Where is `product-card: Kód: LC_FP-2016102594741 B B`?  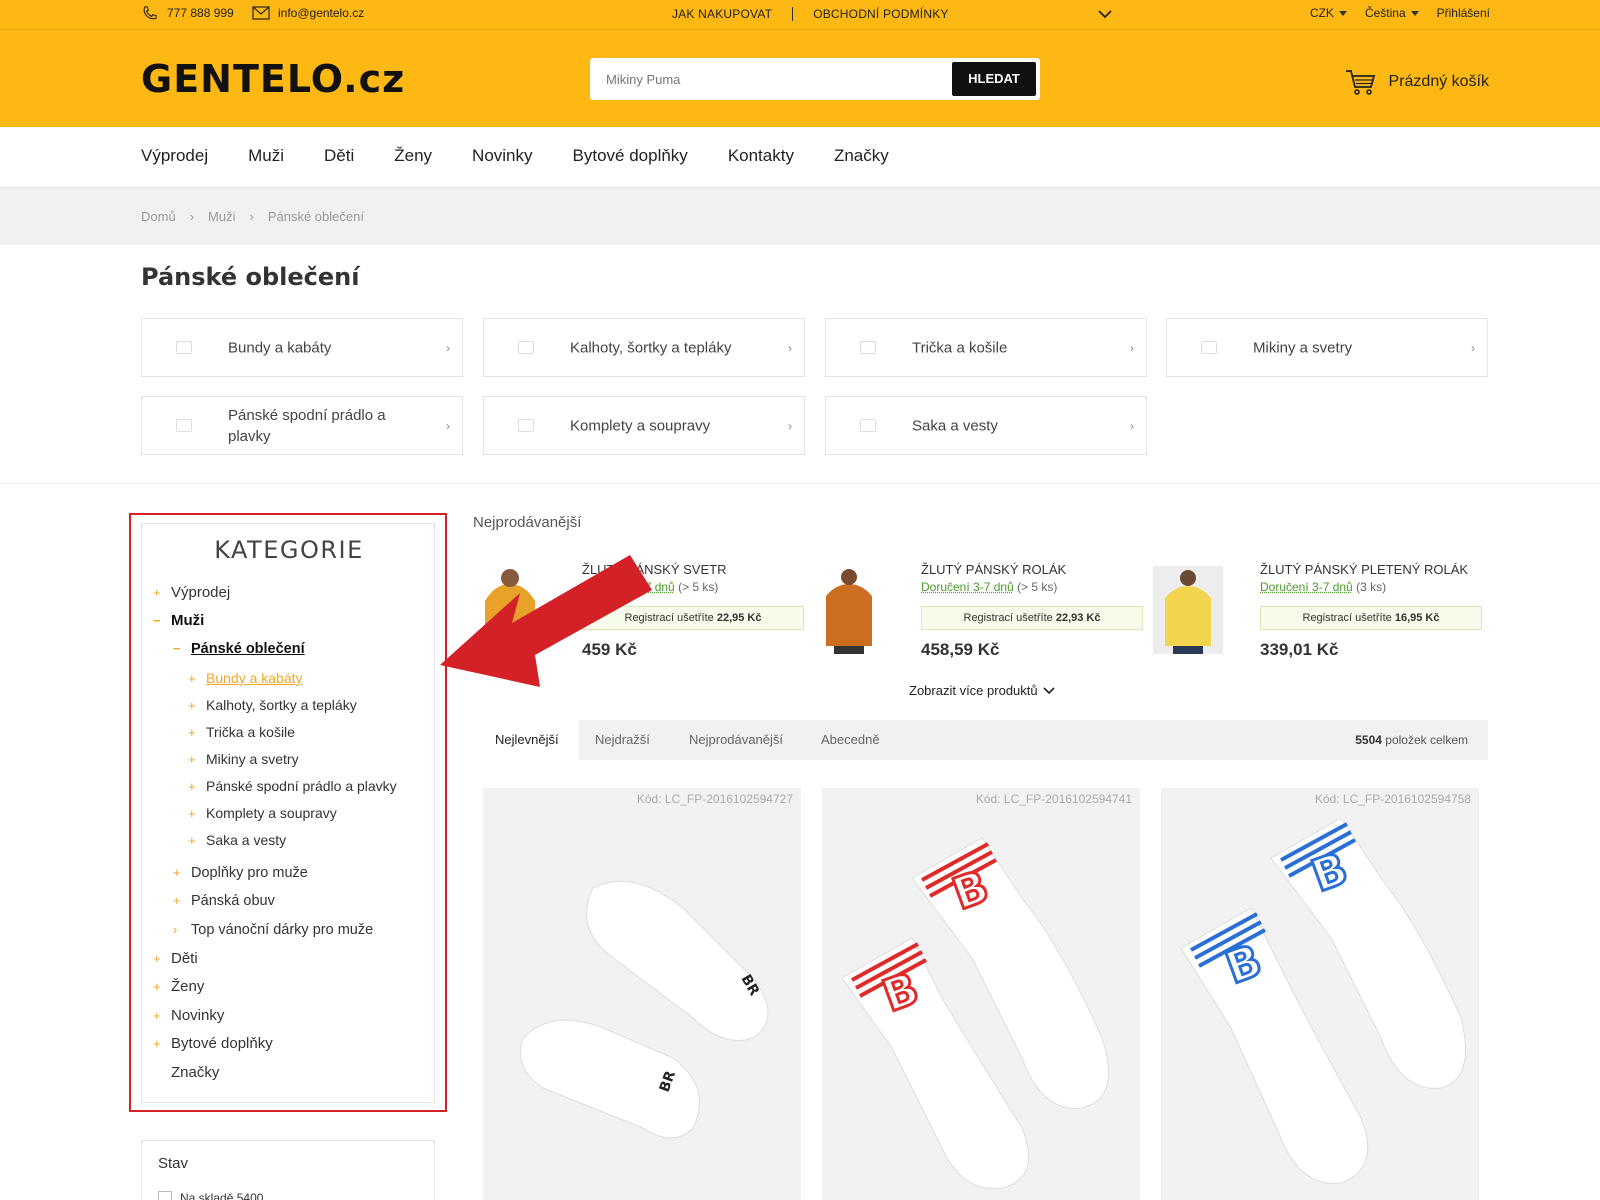
product-card: Kód: LC_FP-2016102594741 B B is located at coordinates (981, 994).